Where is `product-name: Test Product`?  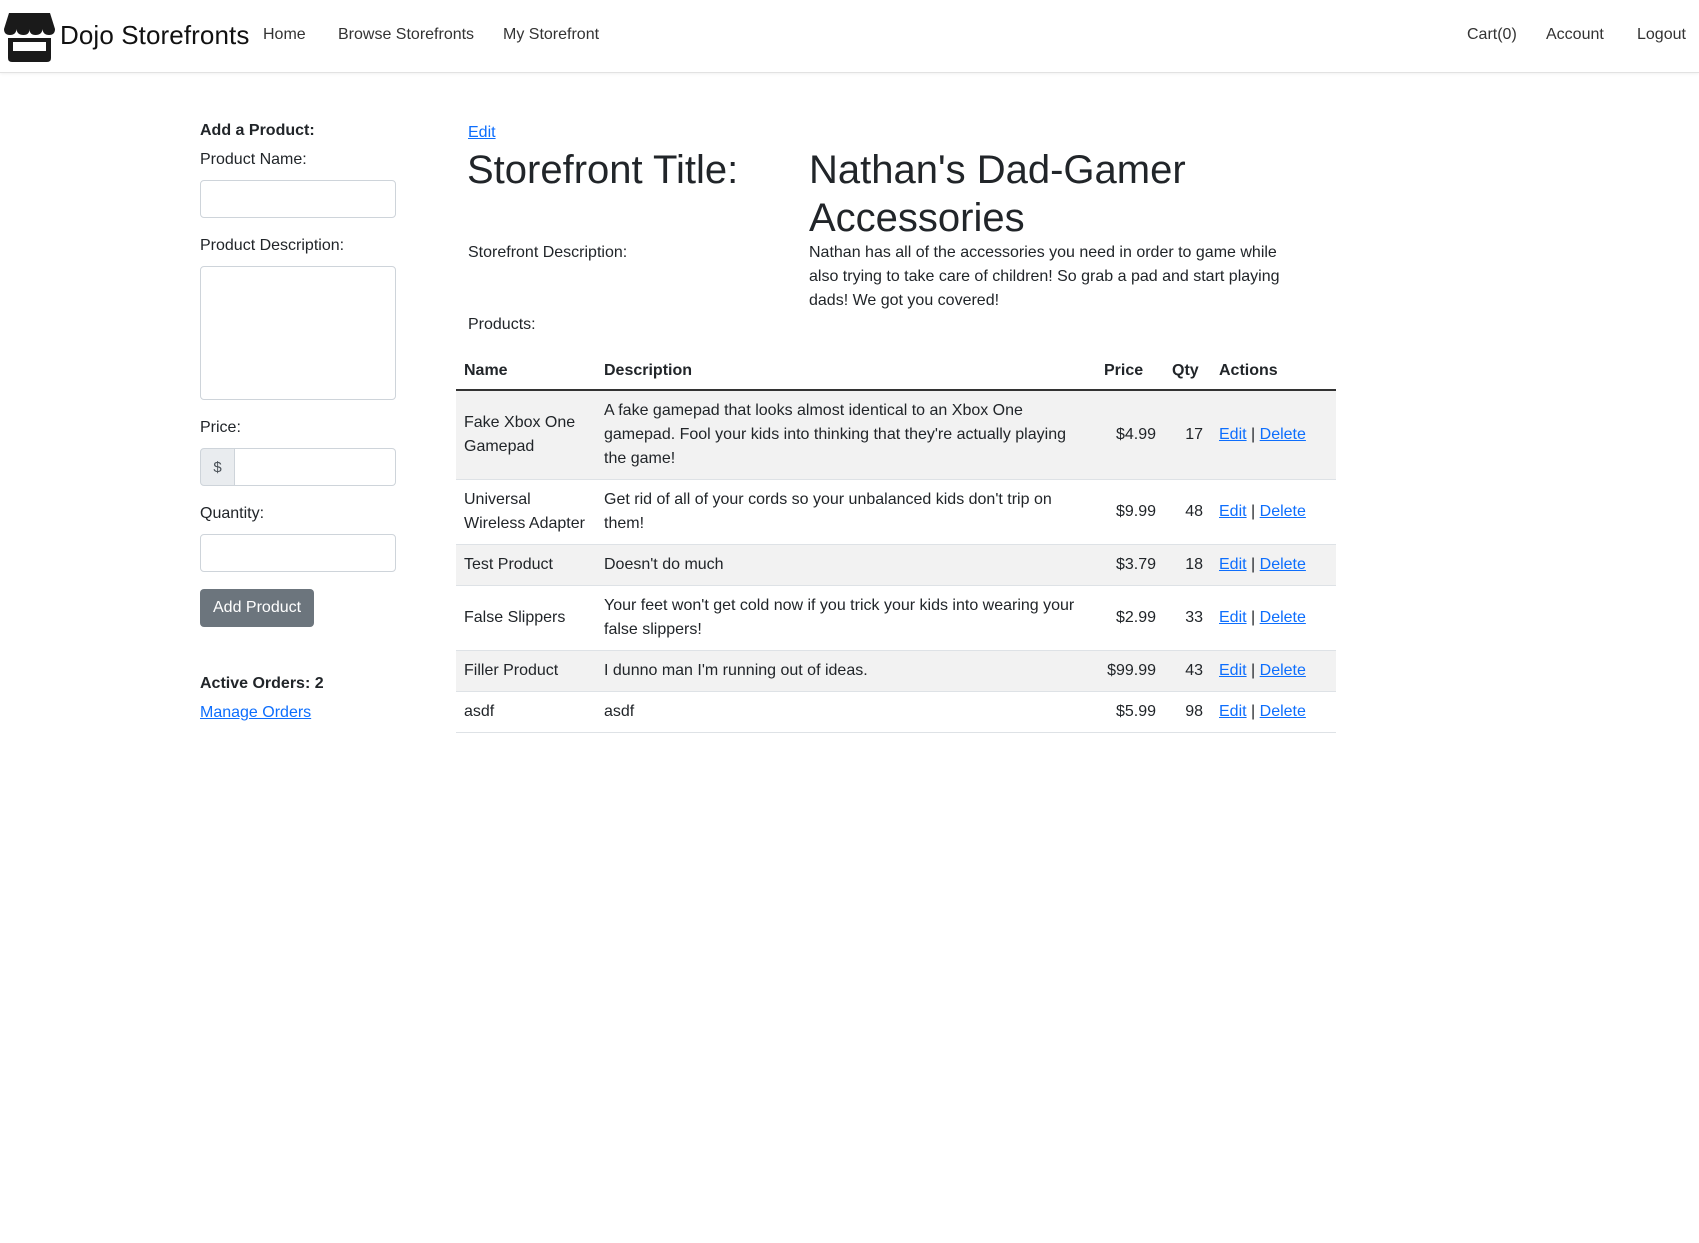
product-name: Test Product is located at coordinates (526, 565).